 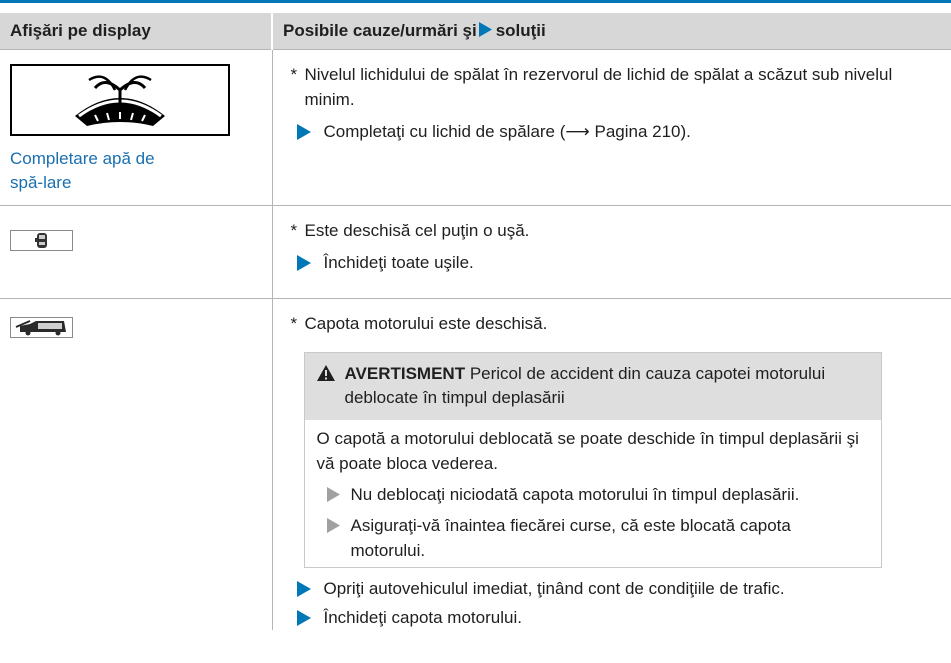 I want to click on warning-label: AVERTISMENT, so click(x=405, y=373).